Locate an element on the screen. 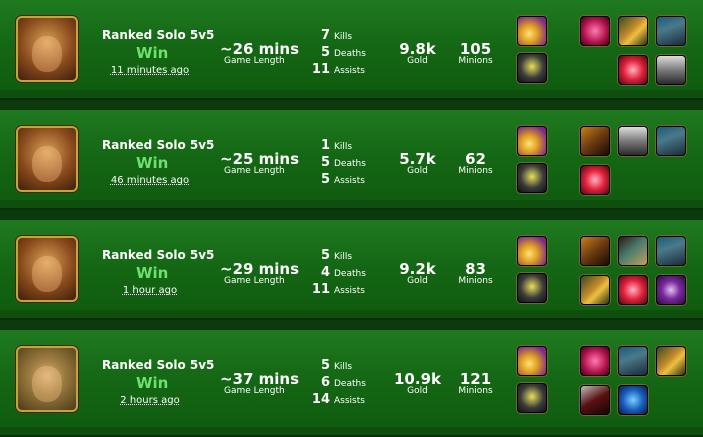  assists-stat: 5 Assists is located at coordinates (335, 179).